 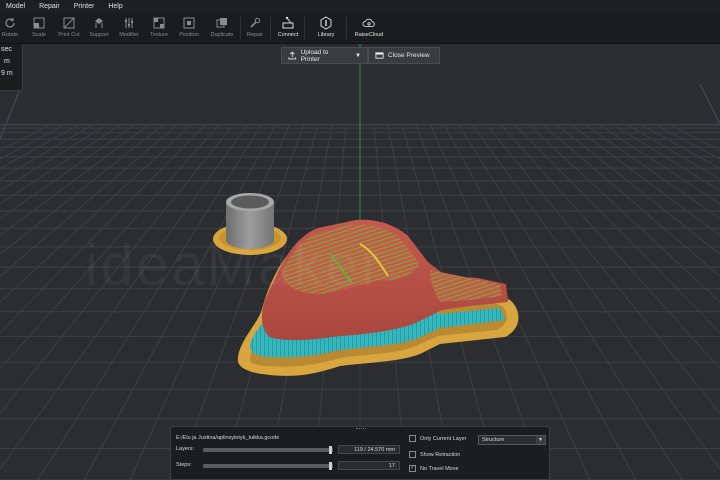 What do you see at coordinates (39, 23) in the screenshot?
I see `scale-icon` at bounding box center [39, 23].